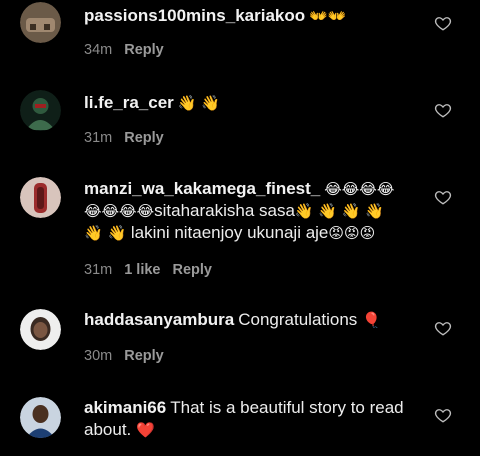 The height and width of the screenshot is (456, 480). Describe the element at coordinates (249, 103) in the screenshot. I see `comment-body: li.fe_ra_cer 👋 👋` at that location.